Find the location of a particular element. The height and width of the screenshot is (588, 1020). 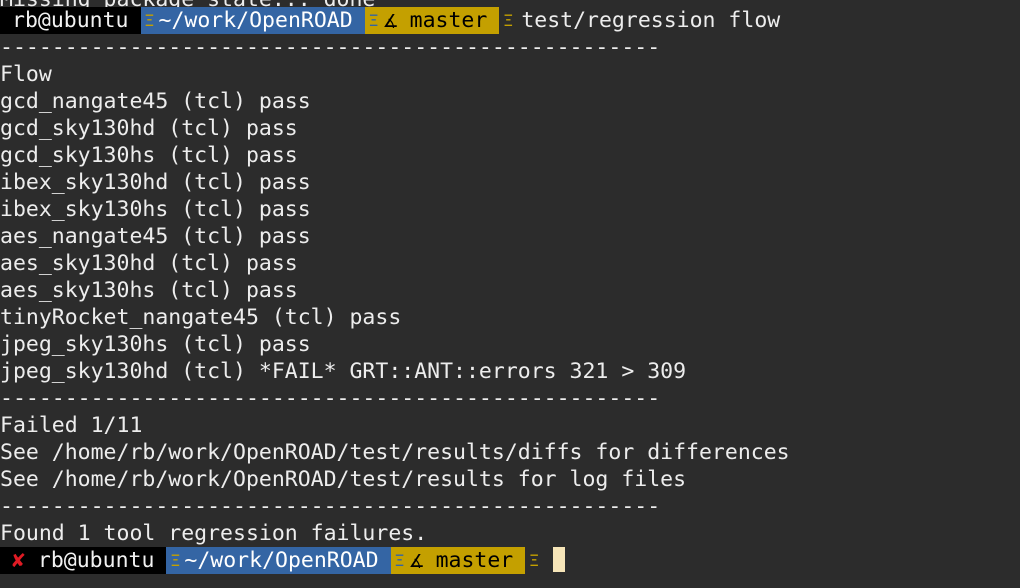

command-text: test/regression flow is located at coordinates (651, 20).